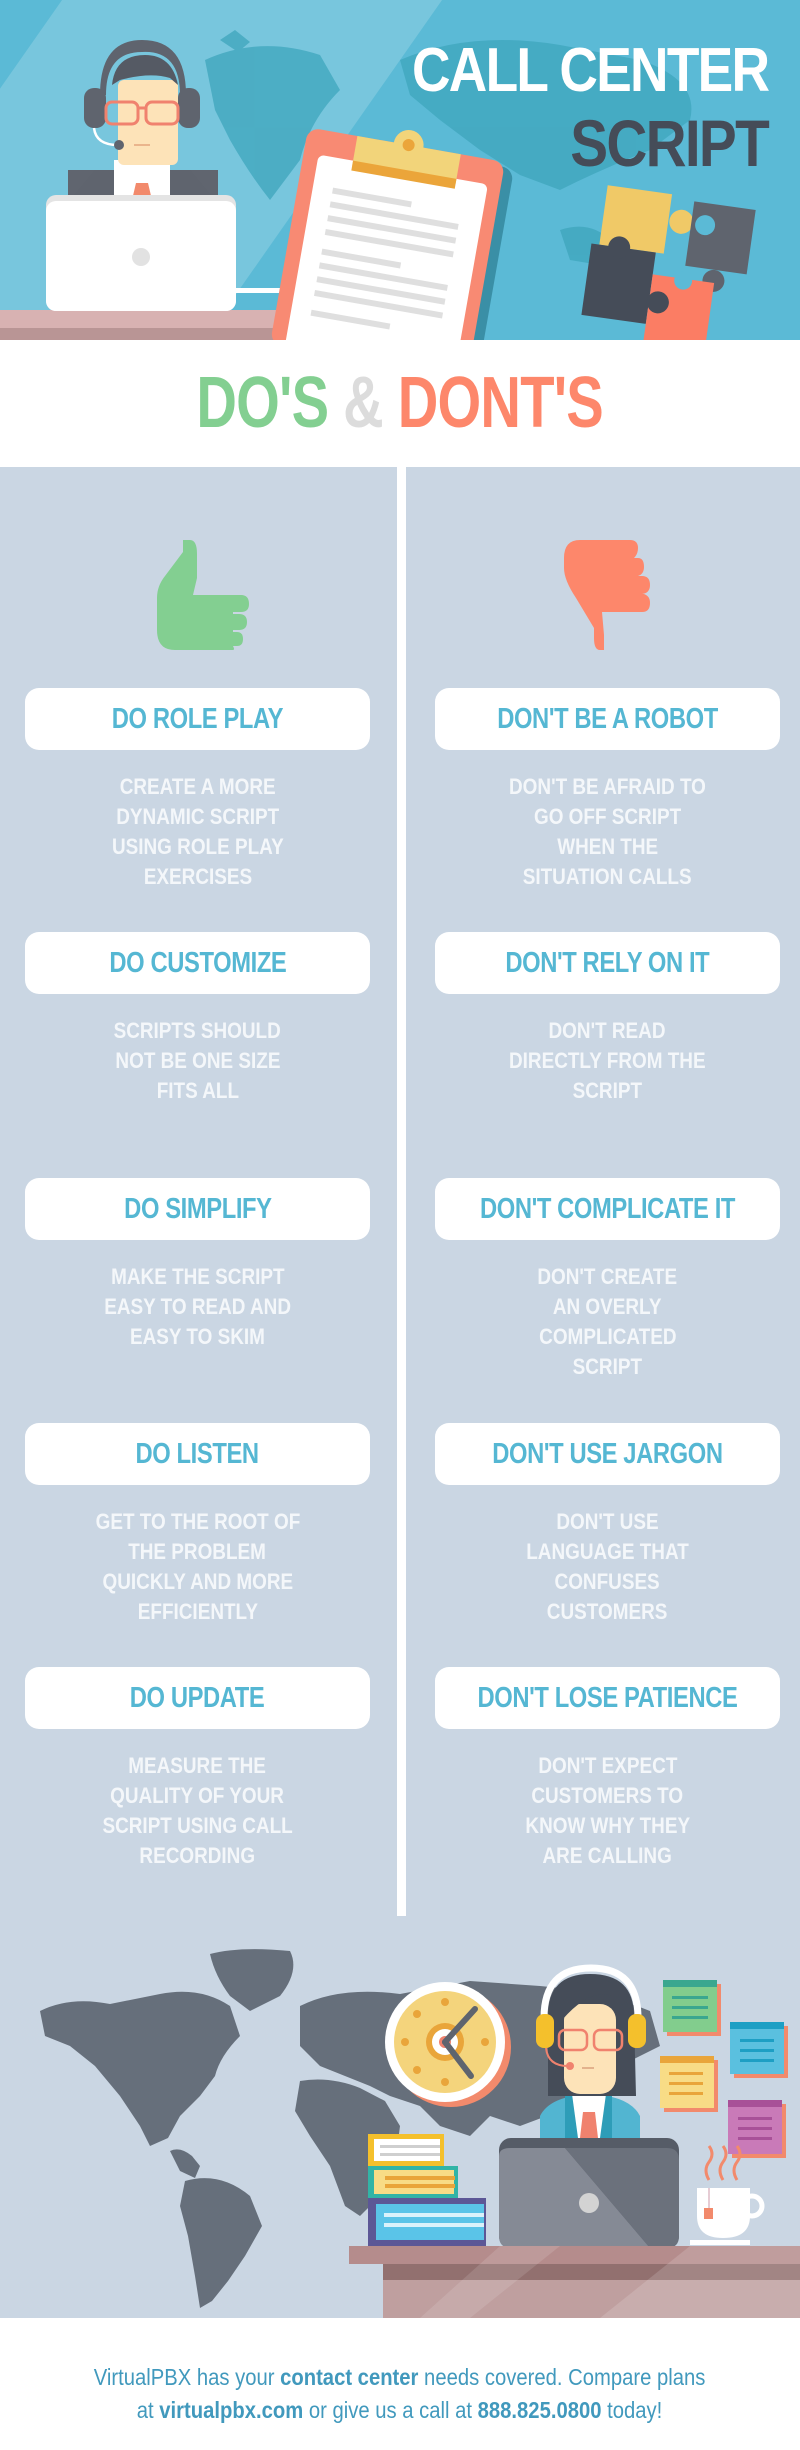  I want to click on footer-text: at, so click(148, 2410).